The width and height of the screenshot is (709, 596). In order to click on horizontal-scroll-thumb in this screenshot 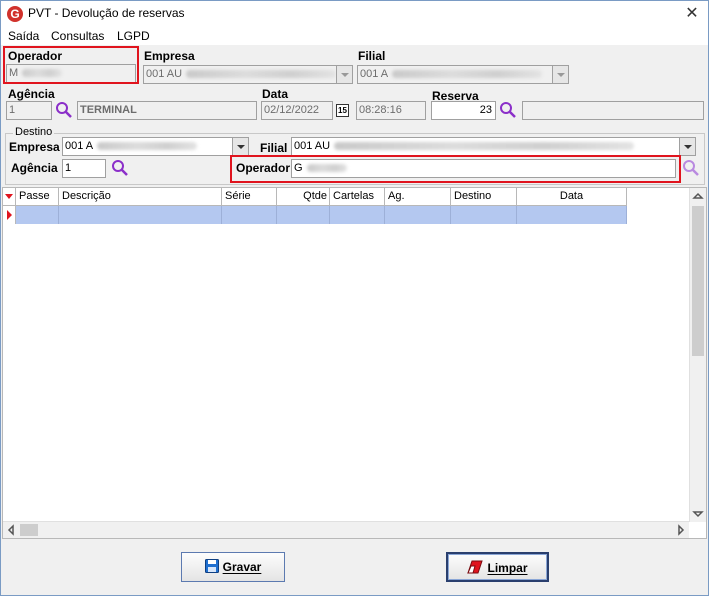, I will do `click(29, 530)`.